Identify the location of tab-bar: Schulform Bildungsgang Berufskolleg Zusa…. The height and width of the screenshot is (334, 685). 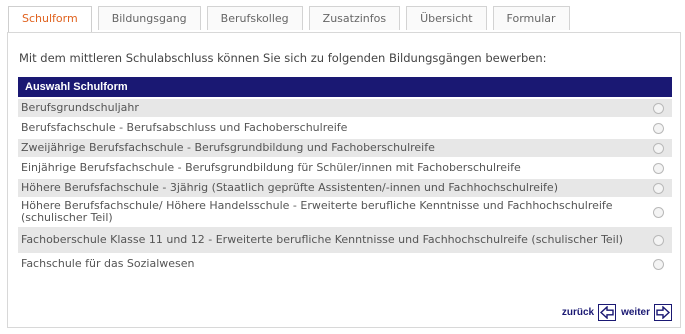
(289, 19).